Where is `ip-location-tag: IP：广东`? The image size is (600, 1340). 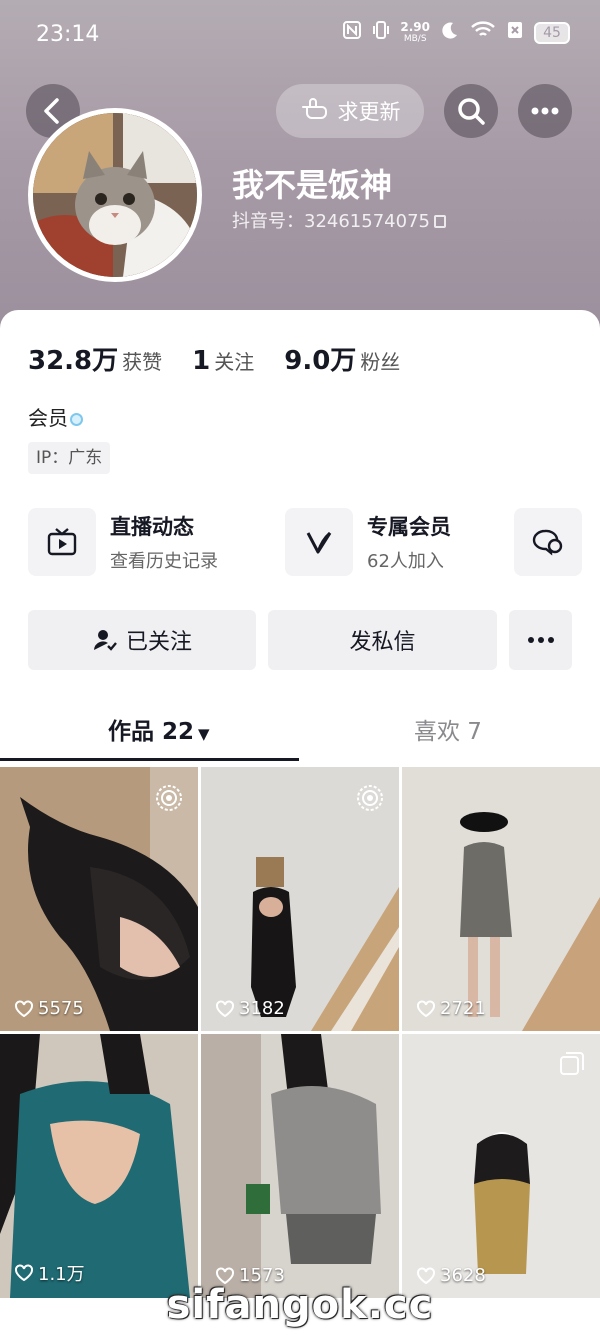
ip-location-tag: IP：广东 is located at coordinates (69, 458).